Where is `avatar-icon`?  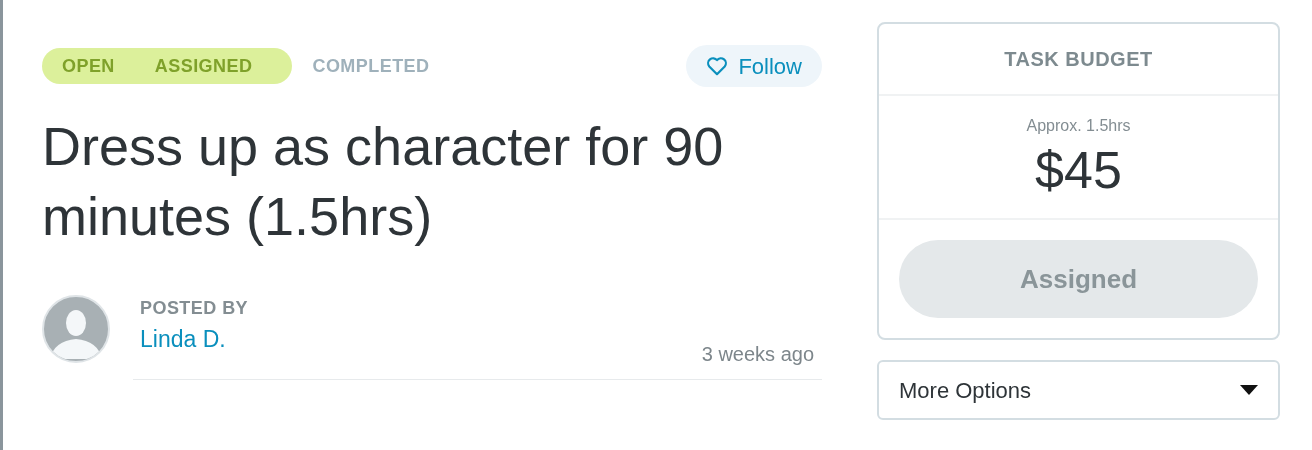
avatar-icon is located at coordinates (76, 329).